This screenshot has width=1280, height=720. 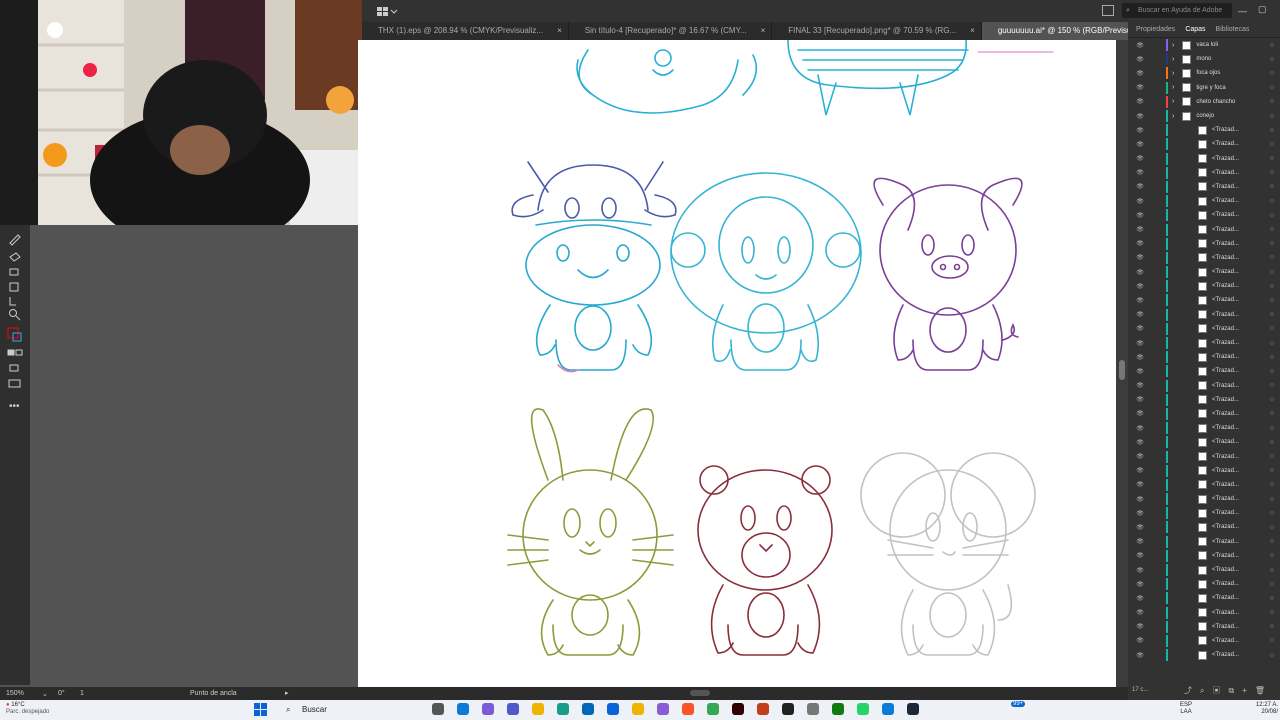 What do you see at coordinates (1204, 45) in the screenshot?
I see `layer-row: 👁 › vaca loli ○` at bounding box center [1204, 45].